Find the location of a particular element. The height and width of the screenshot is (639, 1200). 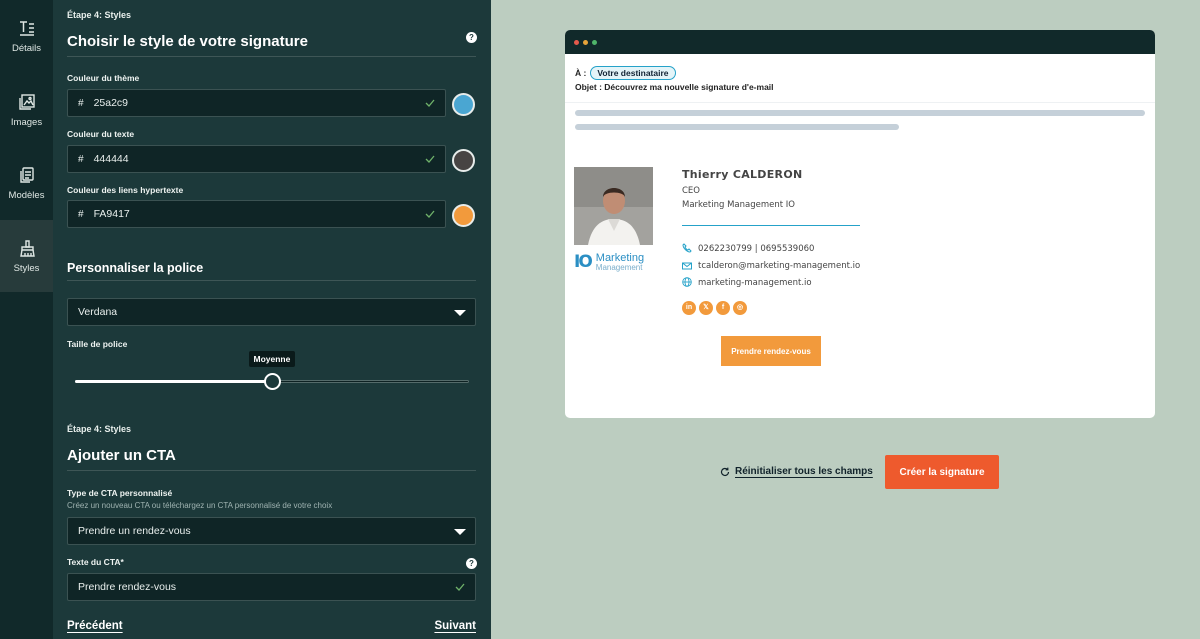

facebook-icon: f is located at coordinates (723, 308).